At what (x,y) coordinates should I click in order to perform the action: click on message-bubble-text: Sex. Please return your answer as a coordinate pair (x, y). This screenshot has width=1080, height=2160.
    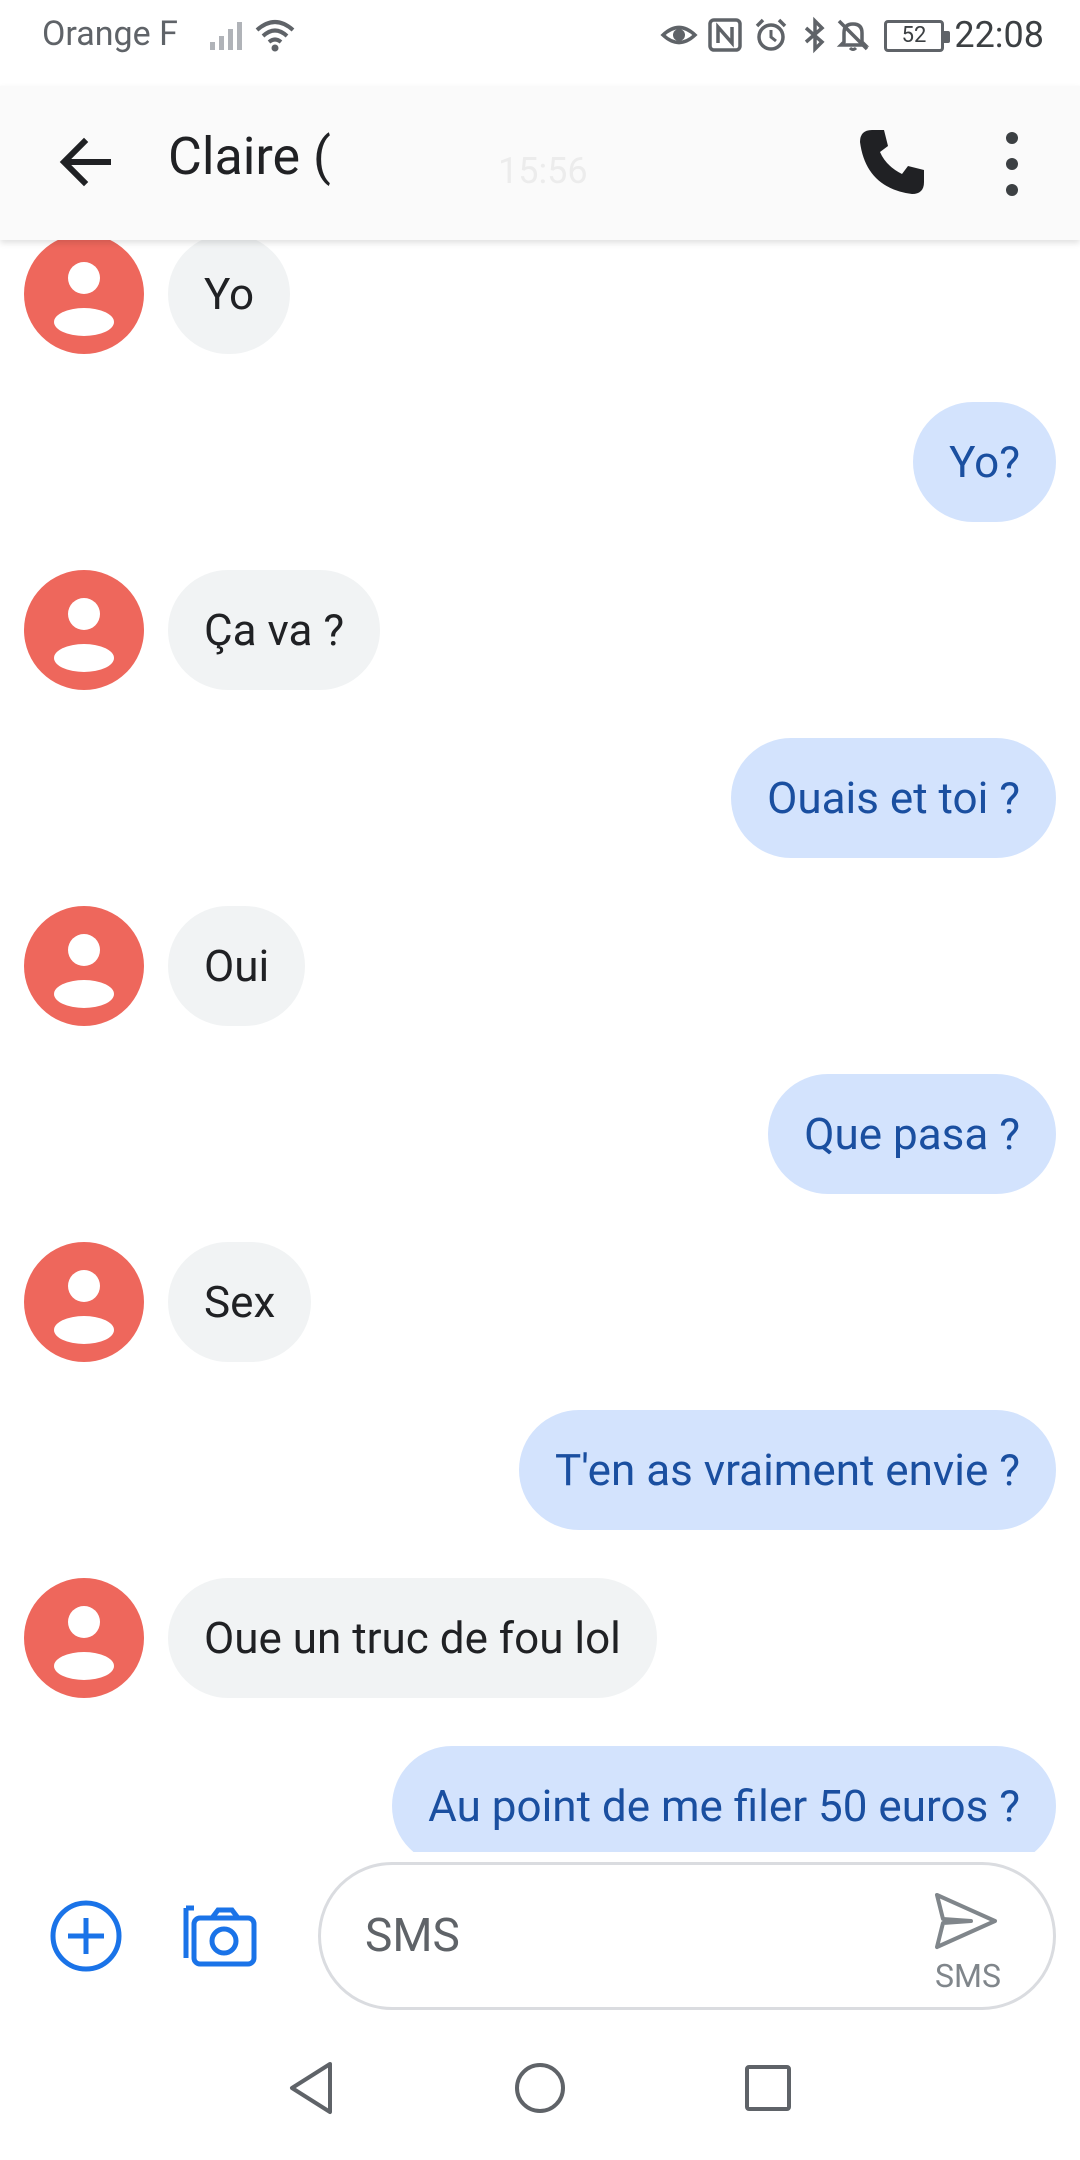
    Looking at the image, I should click on (240, 1302).